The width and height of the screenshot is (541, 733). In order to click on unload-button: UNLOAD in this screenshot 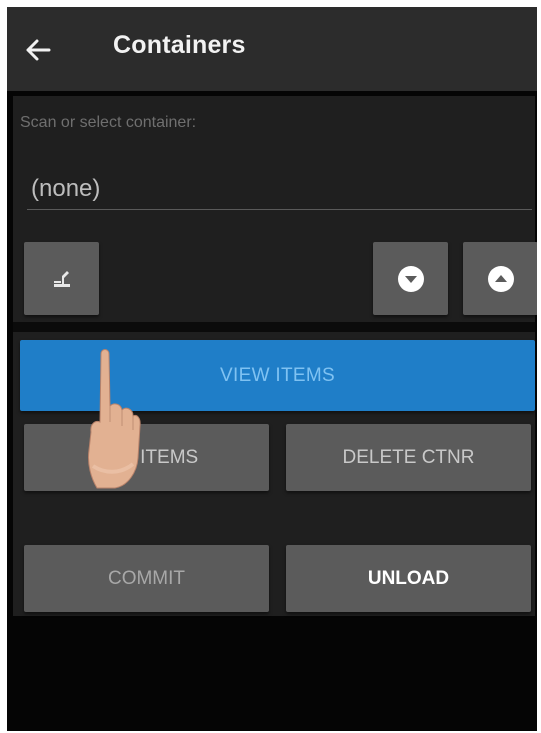, I will do `click(408, 578)`.